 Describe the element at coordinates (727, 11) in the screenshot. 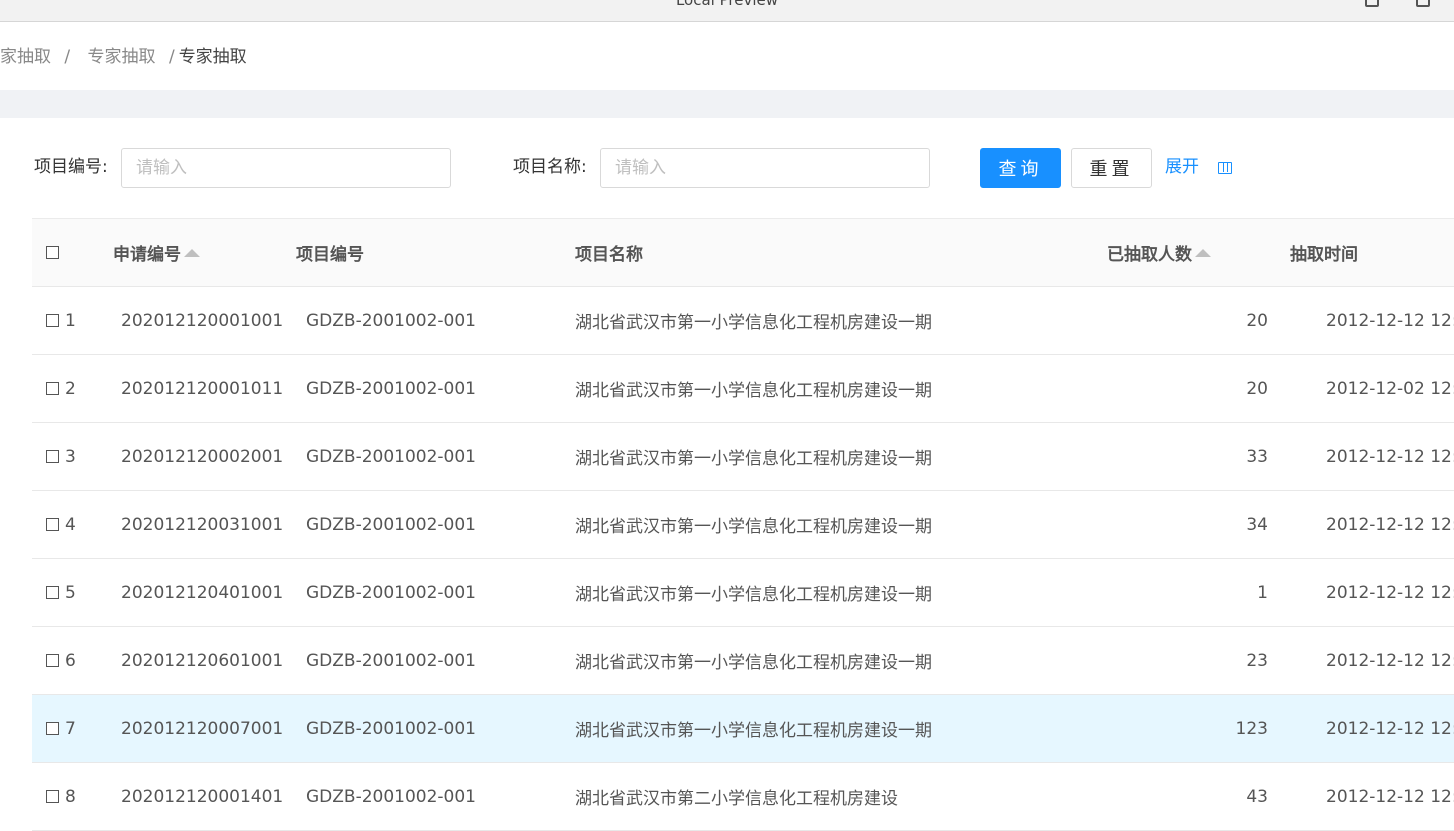

I see `window-title-bar: Local Preview` at that location.